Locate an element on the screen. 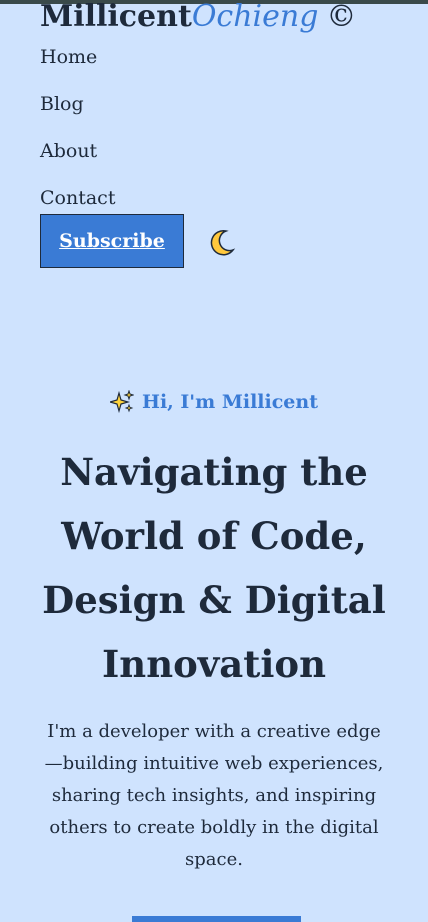 This screenshot has height=922, width=428. site-logo: MillicentOchieng © is located at coordinates (198, 17).